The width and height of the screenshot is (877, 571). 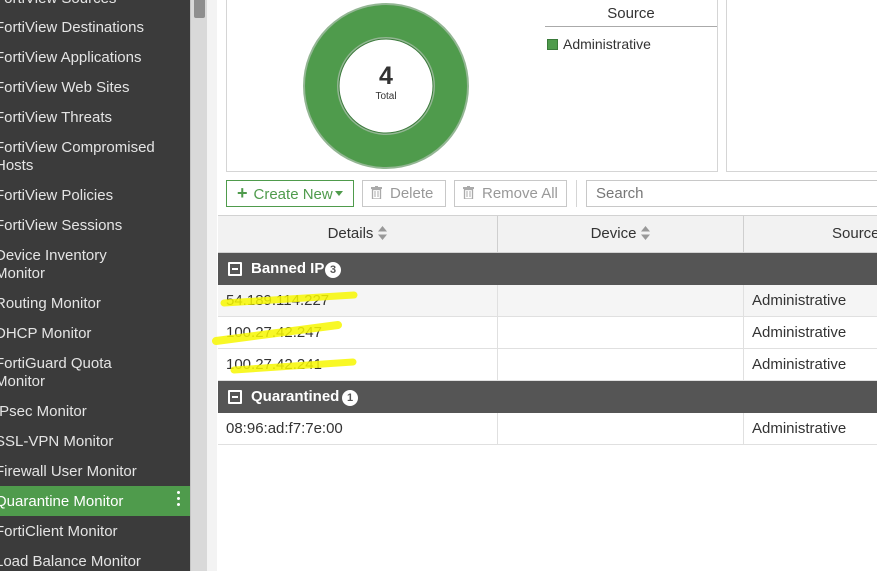 What do you see at coordinates (338, 193) in the screenshot?
I see `chevron-down-icon` at bounding box center [338, 193].